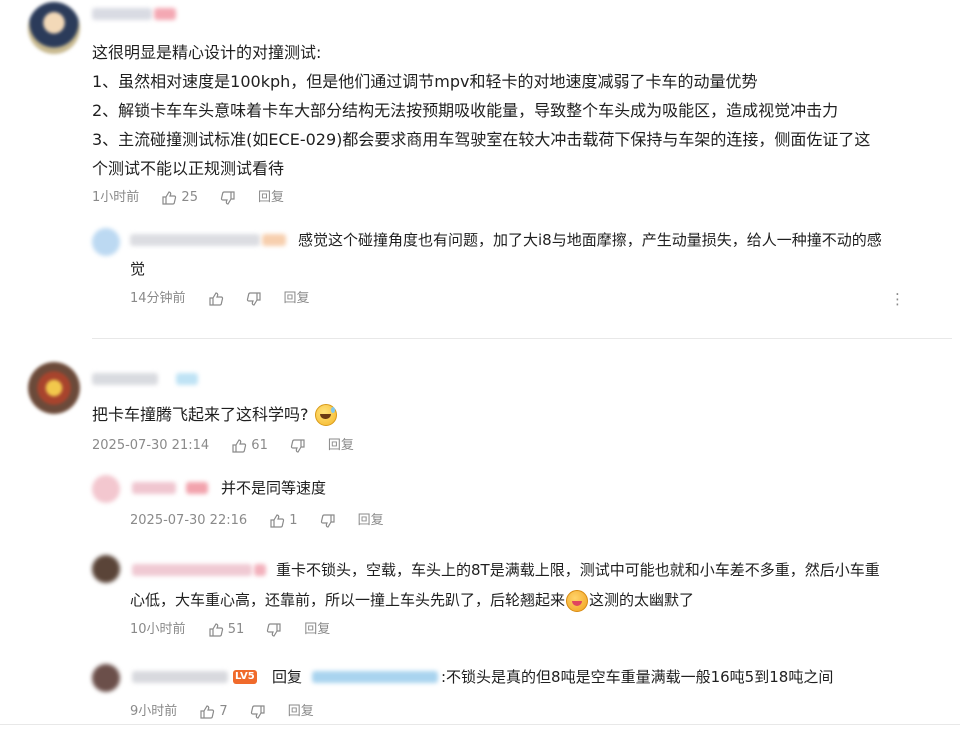 The height and width of the screenshot is (733, 960). I want to click on reply-text-line: 觉, so click(138, 269).